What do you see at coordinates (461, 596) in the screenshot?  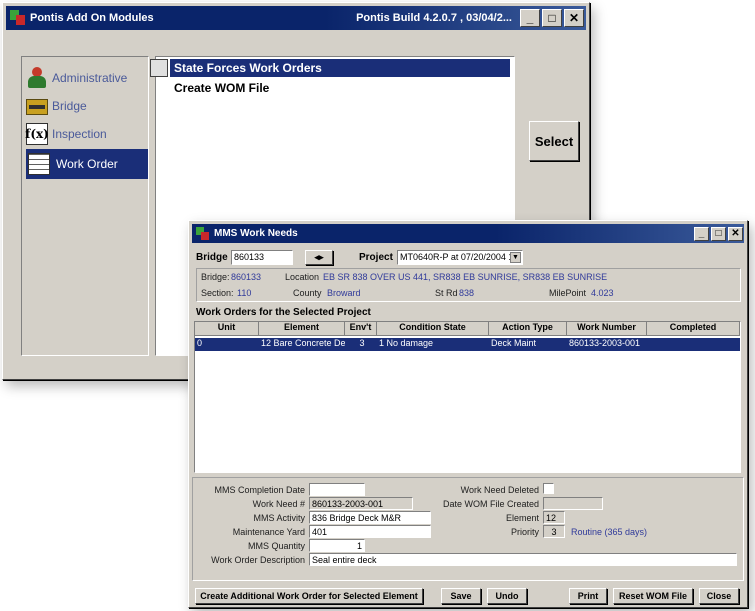 I see `save-button: Save` at bounding box center [461, 596].